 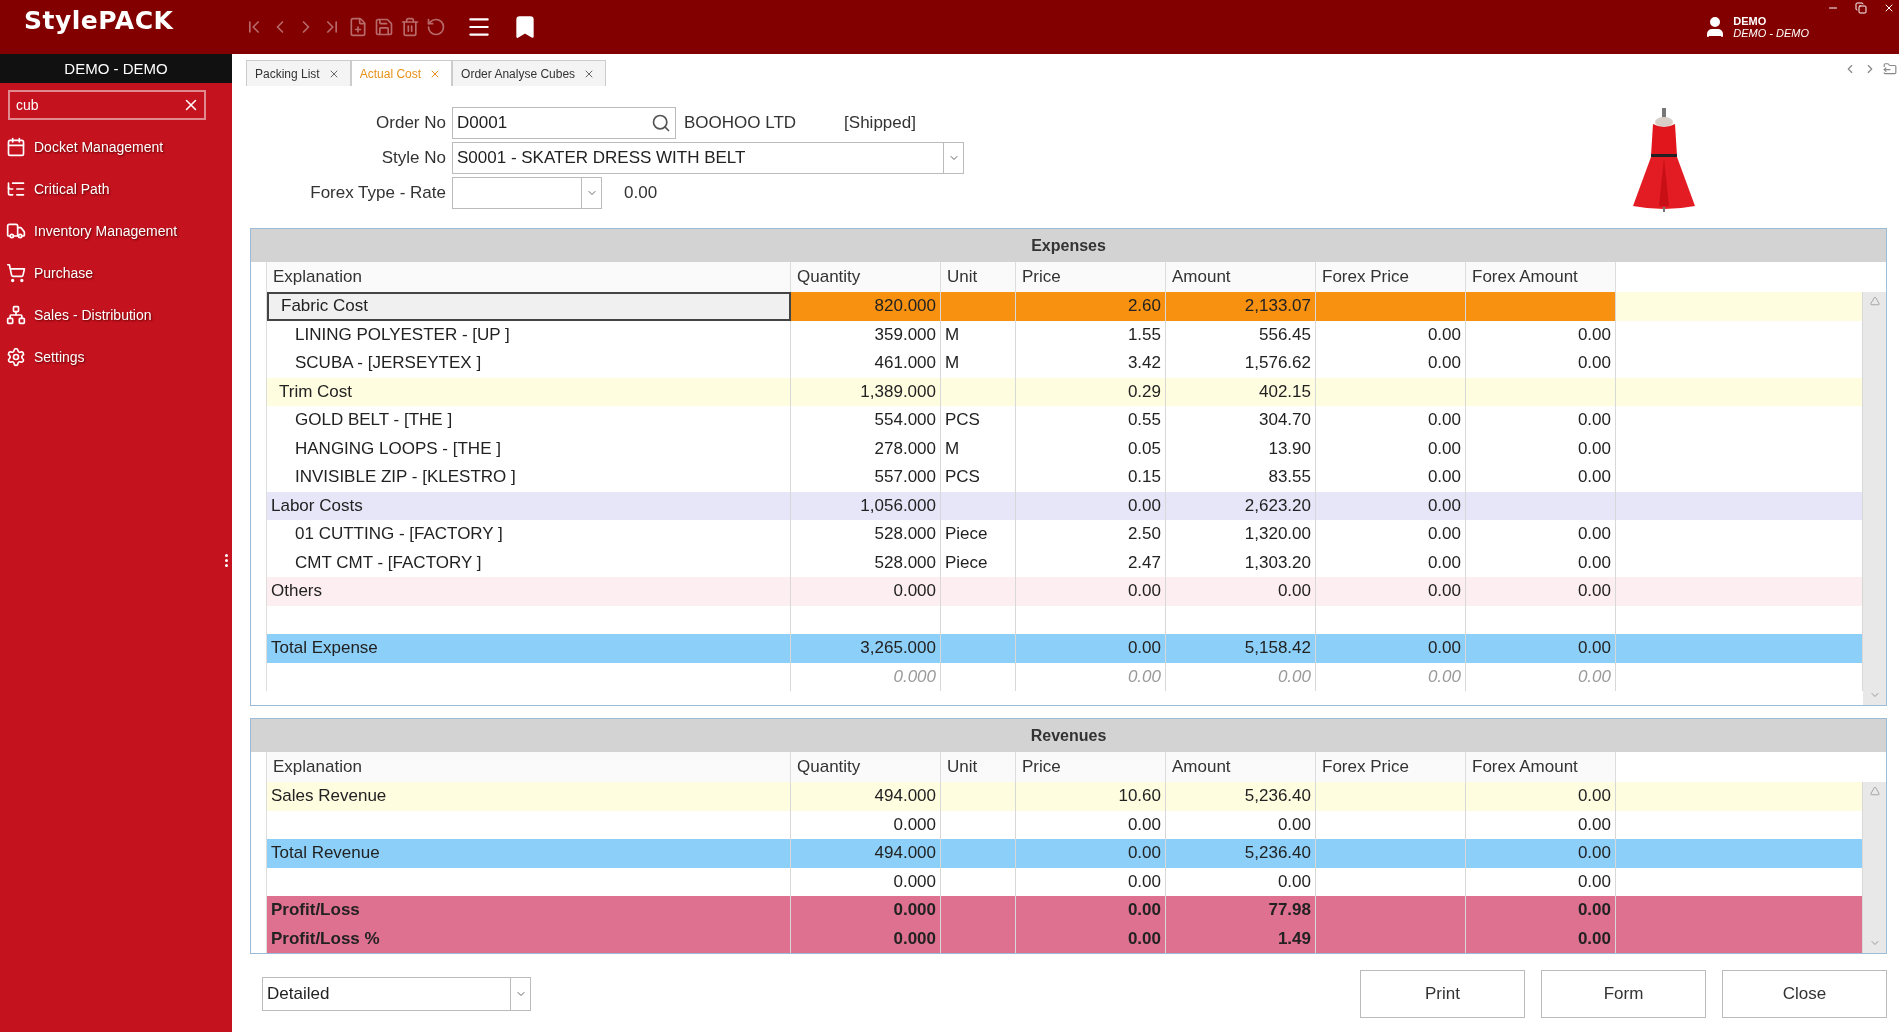 I want to click on table-row: Fabric Cost 820.000 2.60 2,133.07, so click(x=1065, y=306).